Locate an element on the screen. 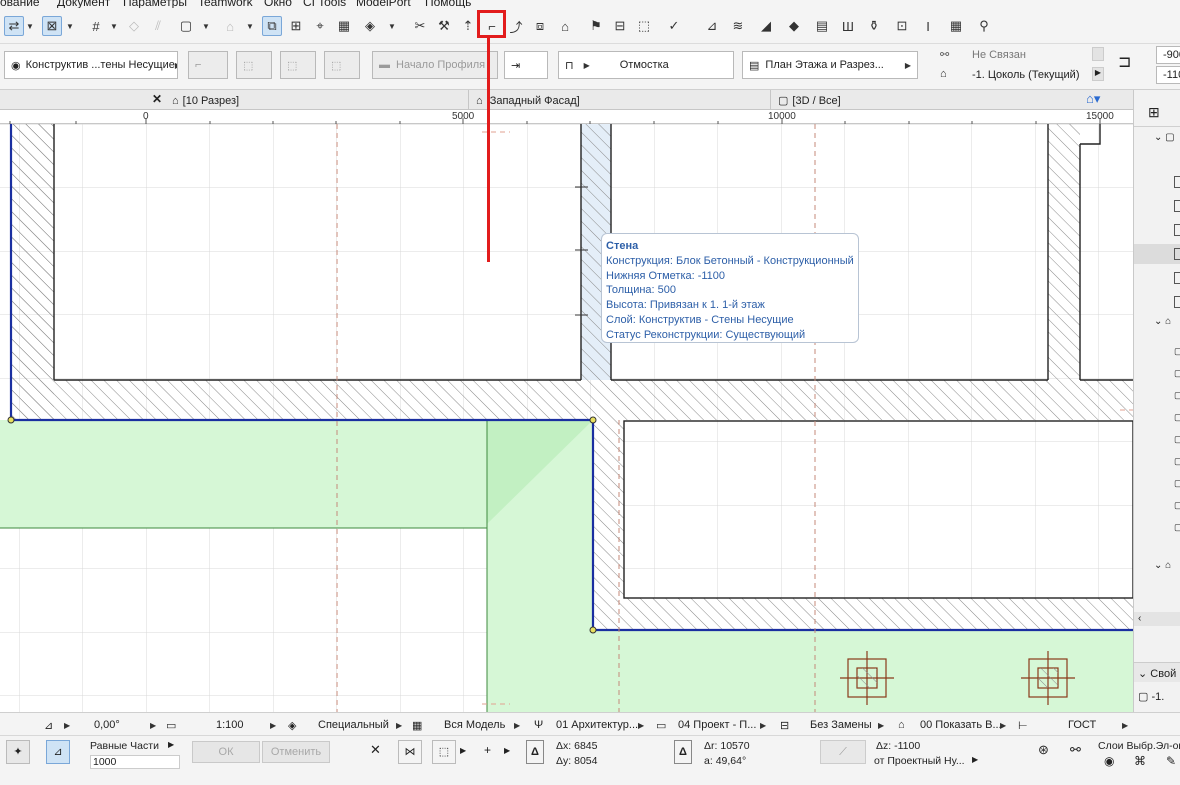 The image size is (1180, 785). magic-wand-icon: ✦ is located at coordinates (18, 752).